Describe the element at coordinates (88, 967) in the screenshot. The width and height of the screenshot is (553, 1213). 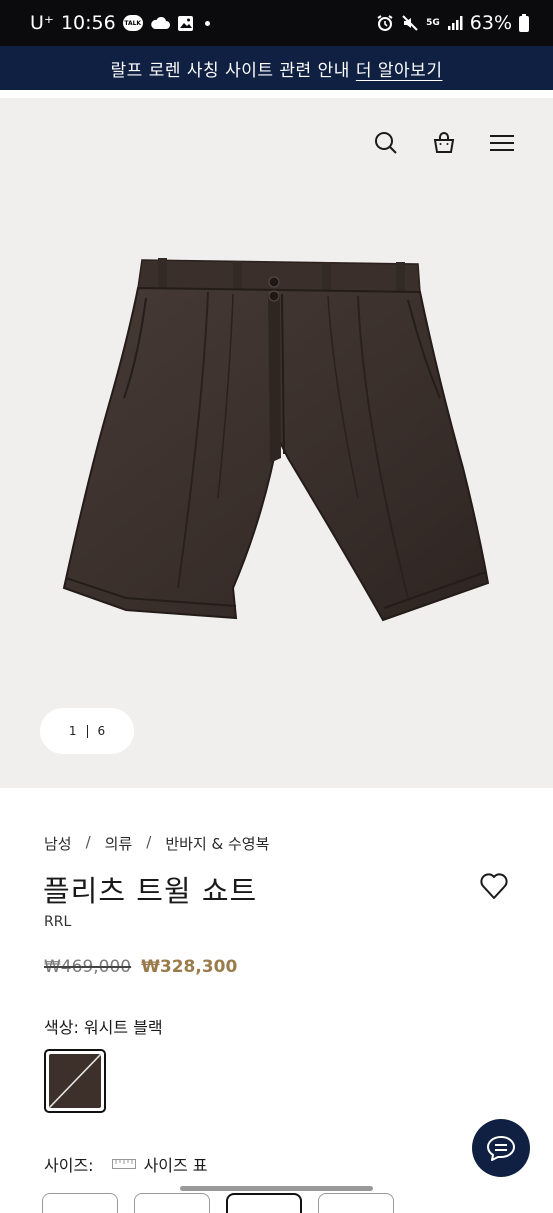
I see `original-price: ₩469,000` at that location.